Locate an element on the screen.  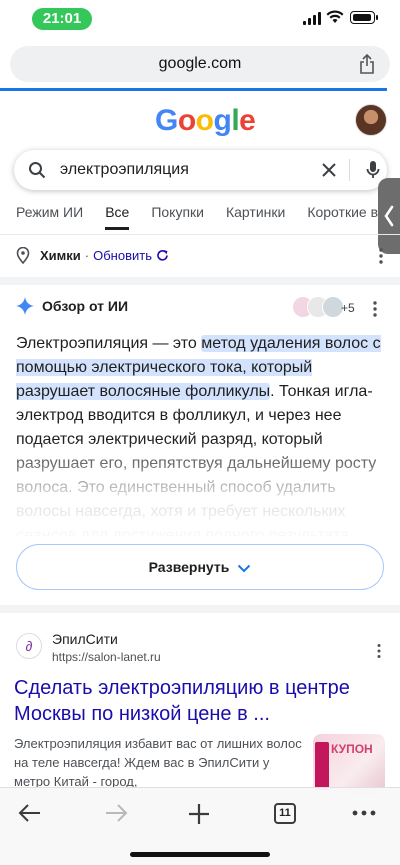
location-bar: Химки · Обновить is located at coordinates (92, 255).